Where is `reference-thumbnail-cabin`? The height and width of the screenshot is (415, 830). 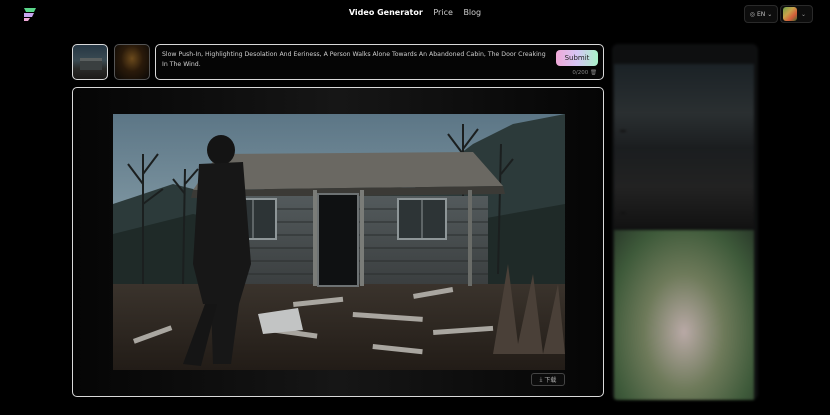 reference-thumbnail-cabin is located at coordinates (90, 62).